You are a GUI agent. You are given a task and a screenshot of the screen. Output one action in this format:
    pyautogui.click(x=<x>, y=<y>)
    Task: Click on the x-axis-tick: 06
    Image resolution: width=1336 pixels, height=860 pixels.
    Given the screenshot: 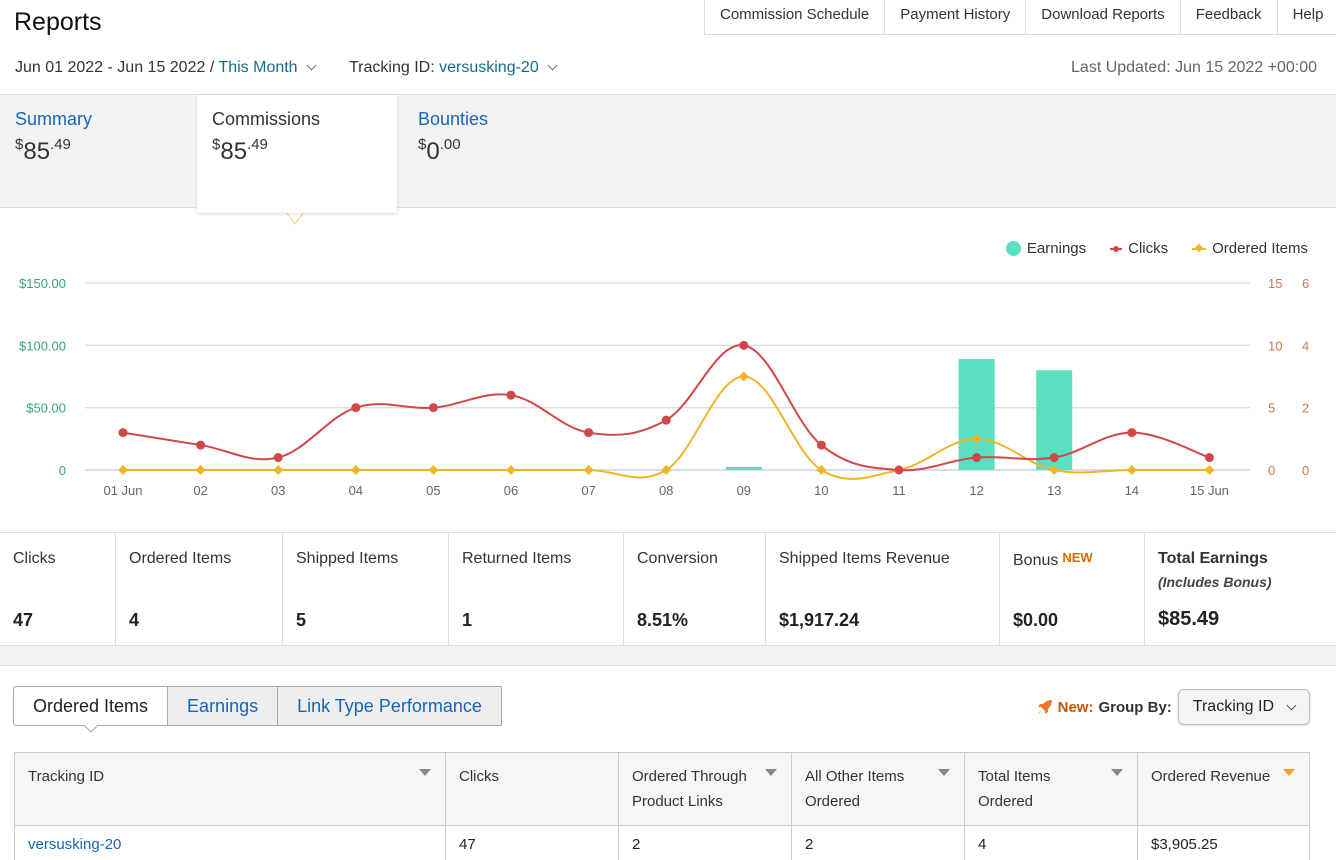 What is the action you would take?
    pyautogui.click(x=511, y=490)
    